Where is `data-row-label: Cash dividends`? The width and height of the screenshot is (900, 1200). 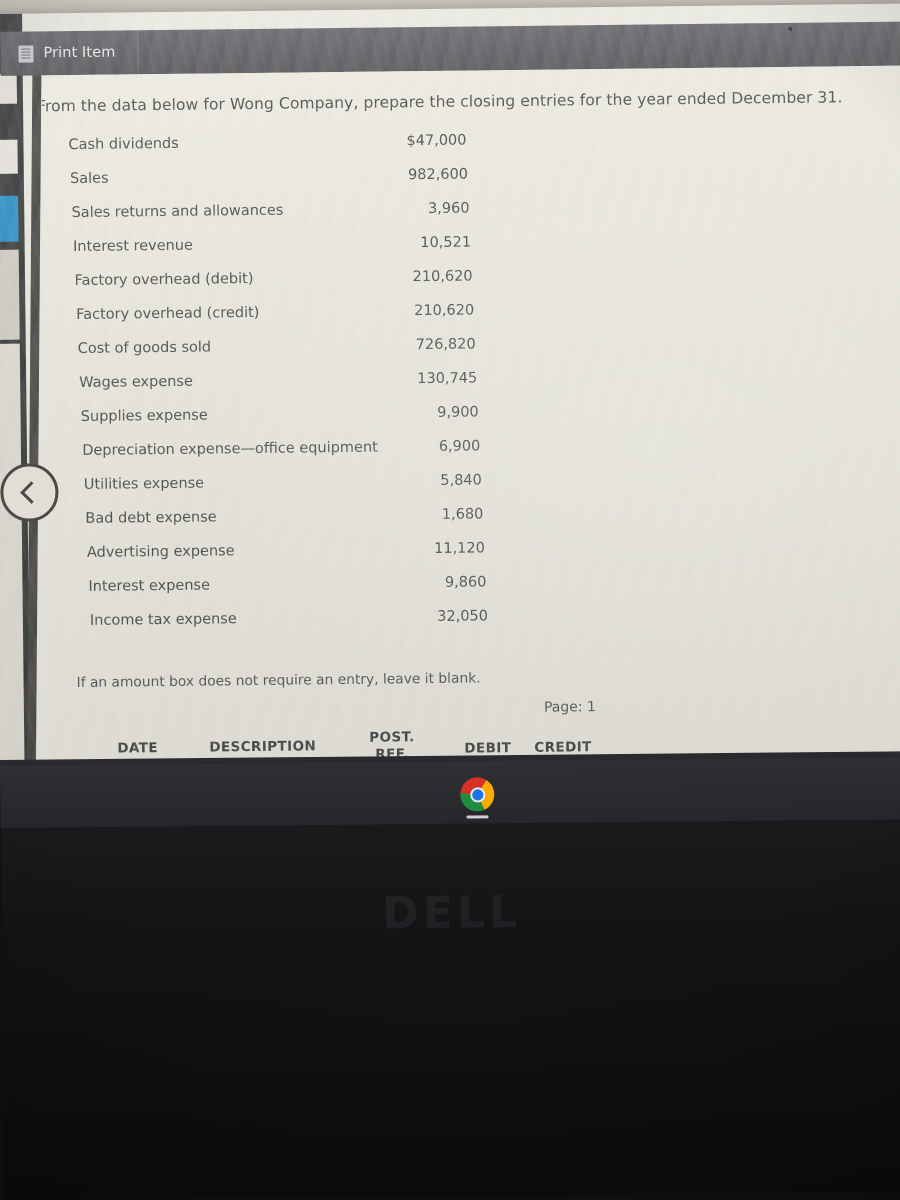 data-row-label: Cash dividends is located at coordinates (123, 144).